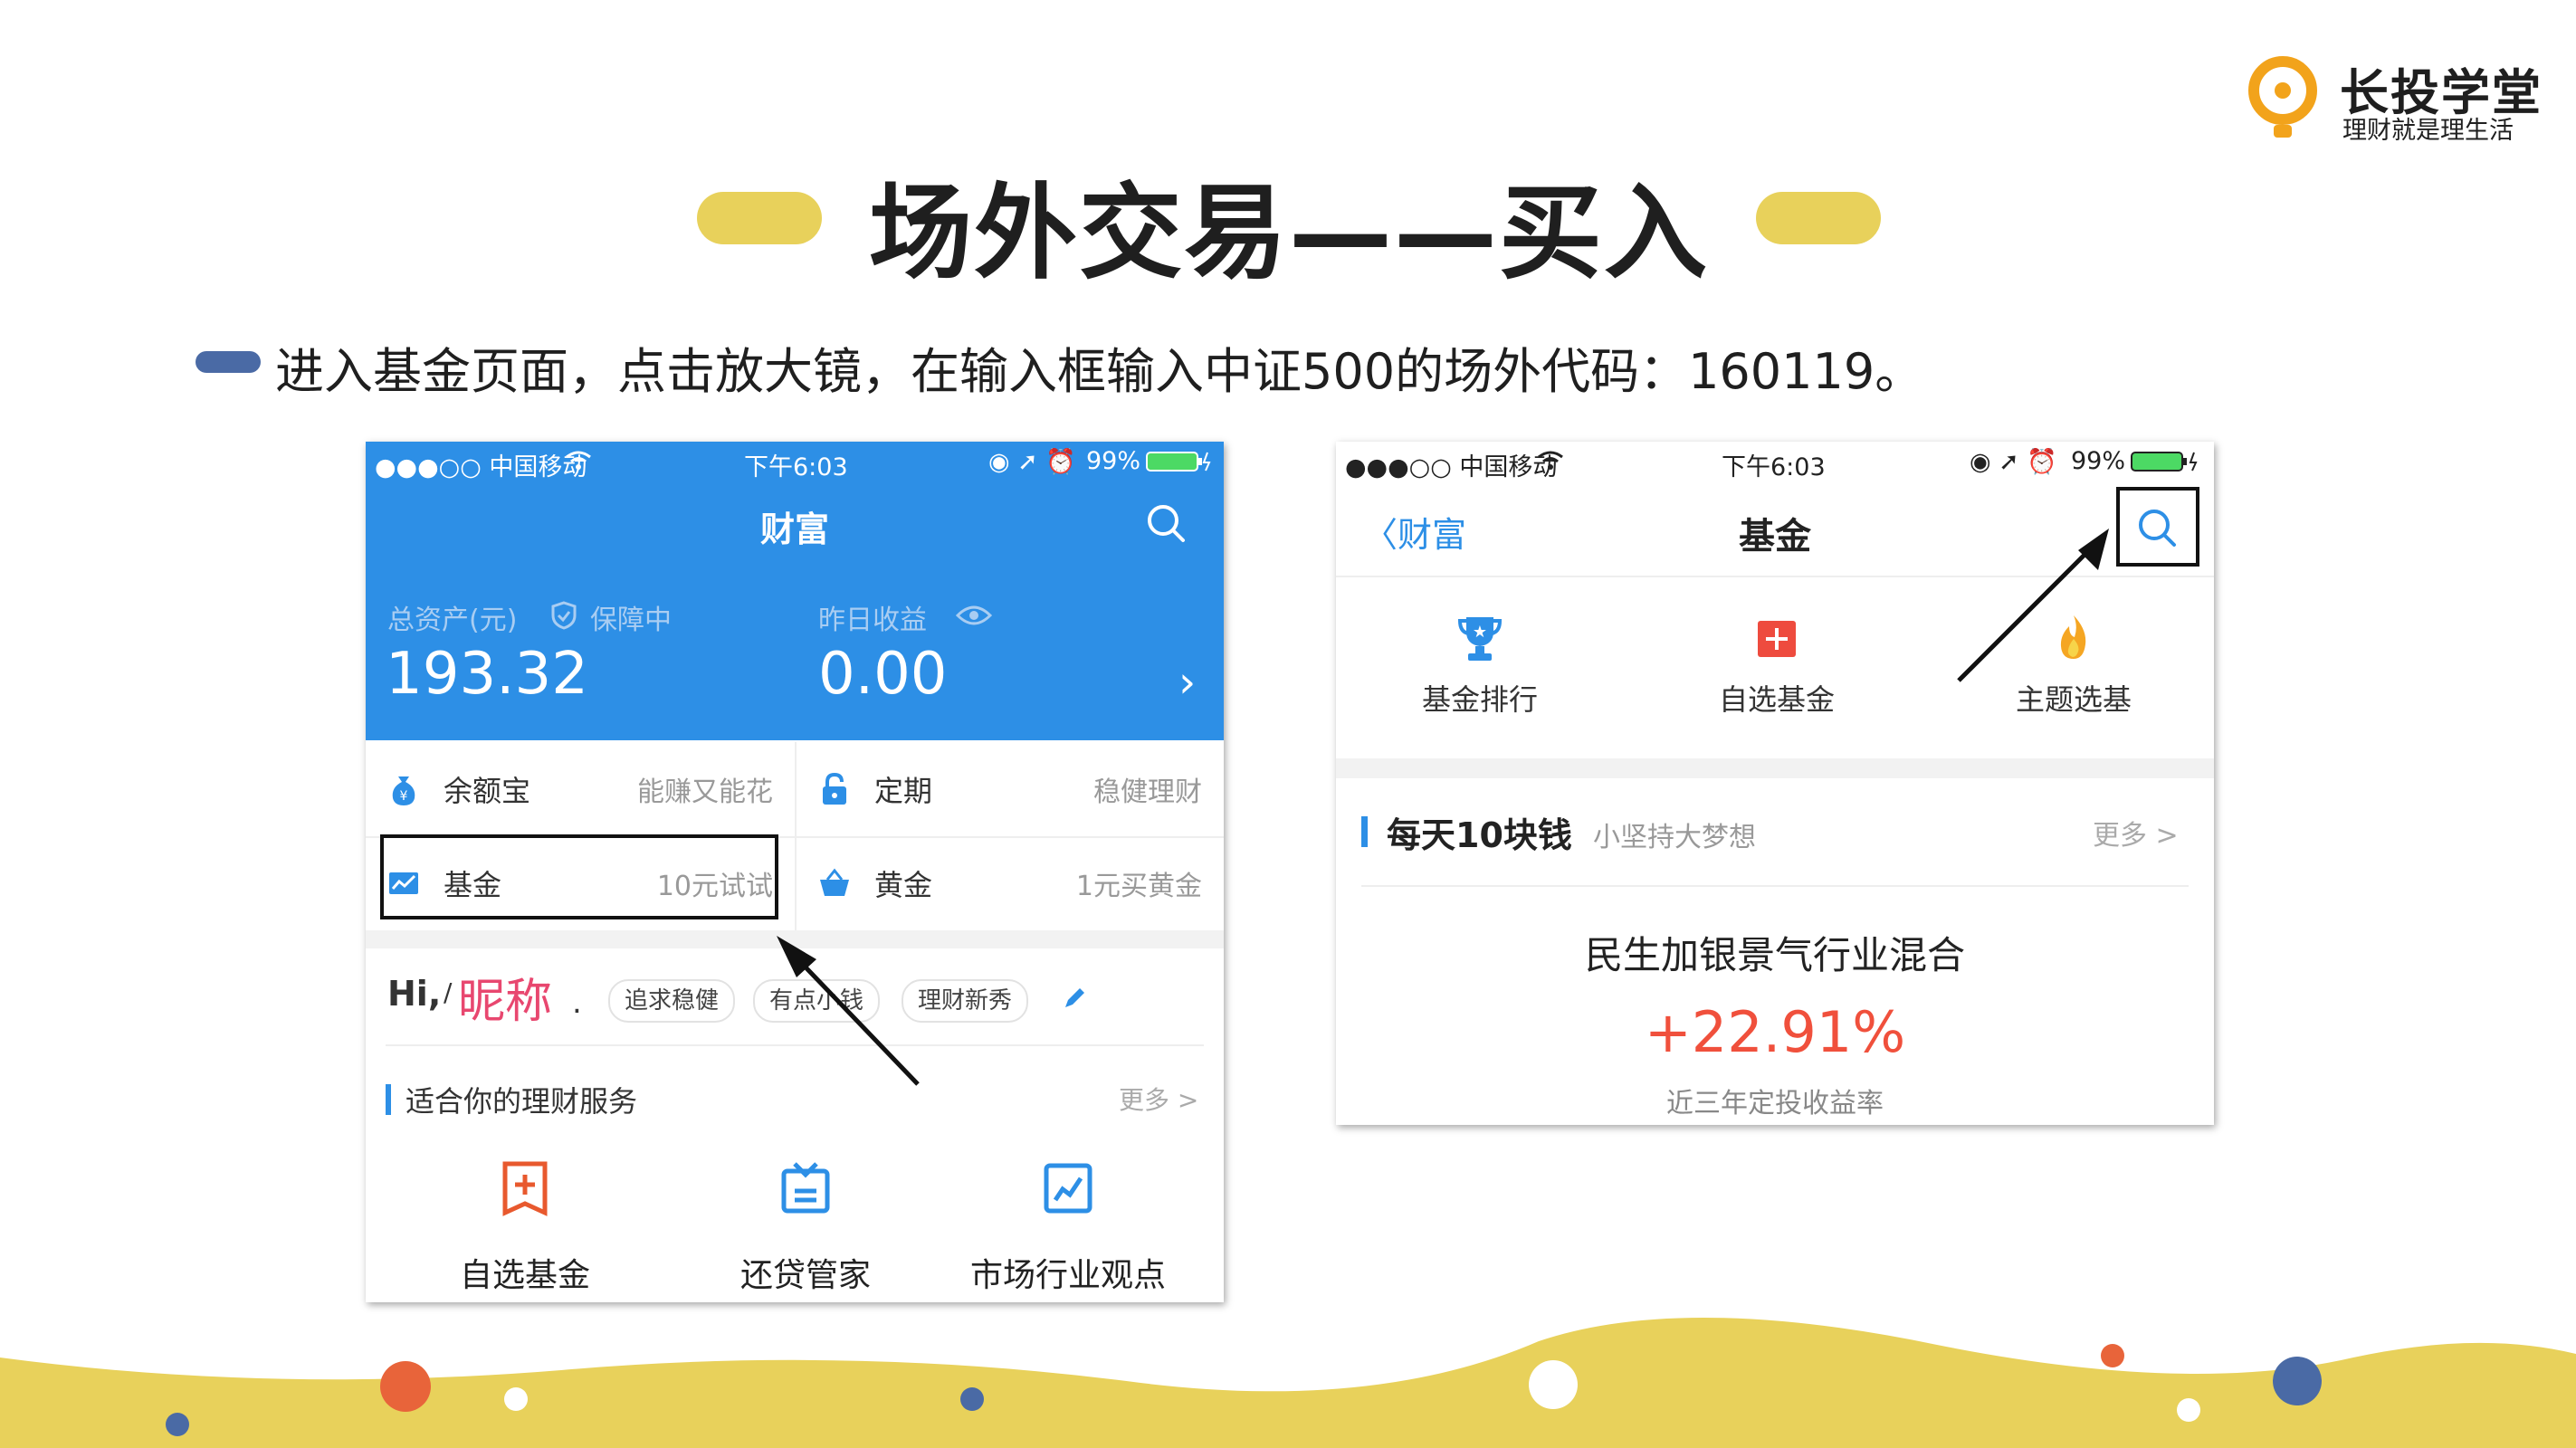  I want to click on eye-icon, so click(974, 616).